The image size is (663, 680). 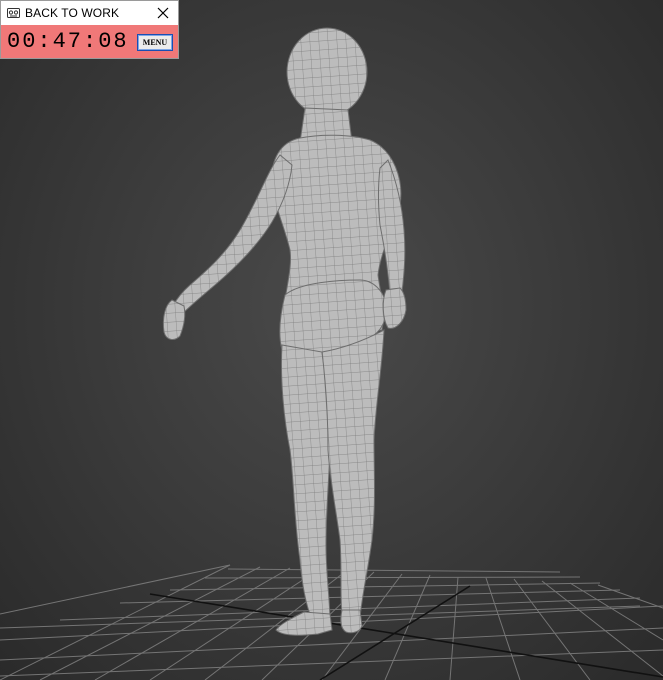 I want to click on cassette-icon, so click(x=13, y=13).